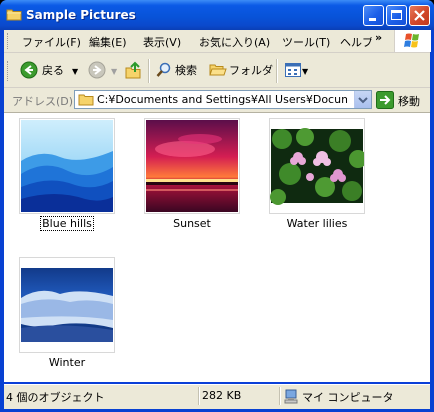 This screenshot has height=412, width=434. Describe the element at coordinates (293, 71) in the screenshot. I see `views-icon` at that location.